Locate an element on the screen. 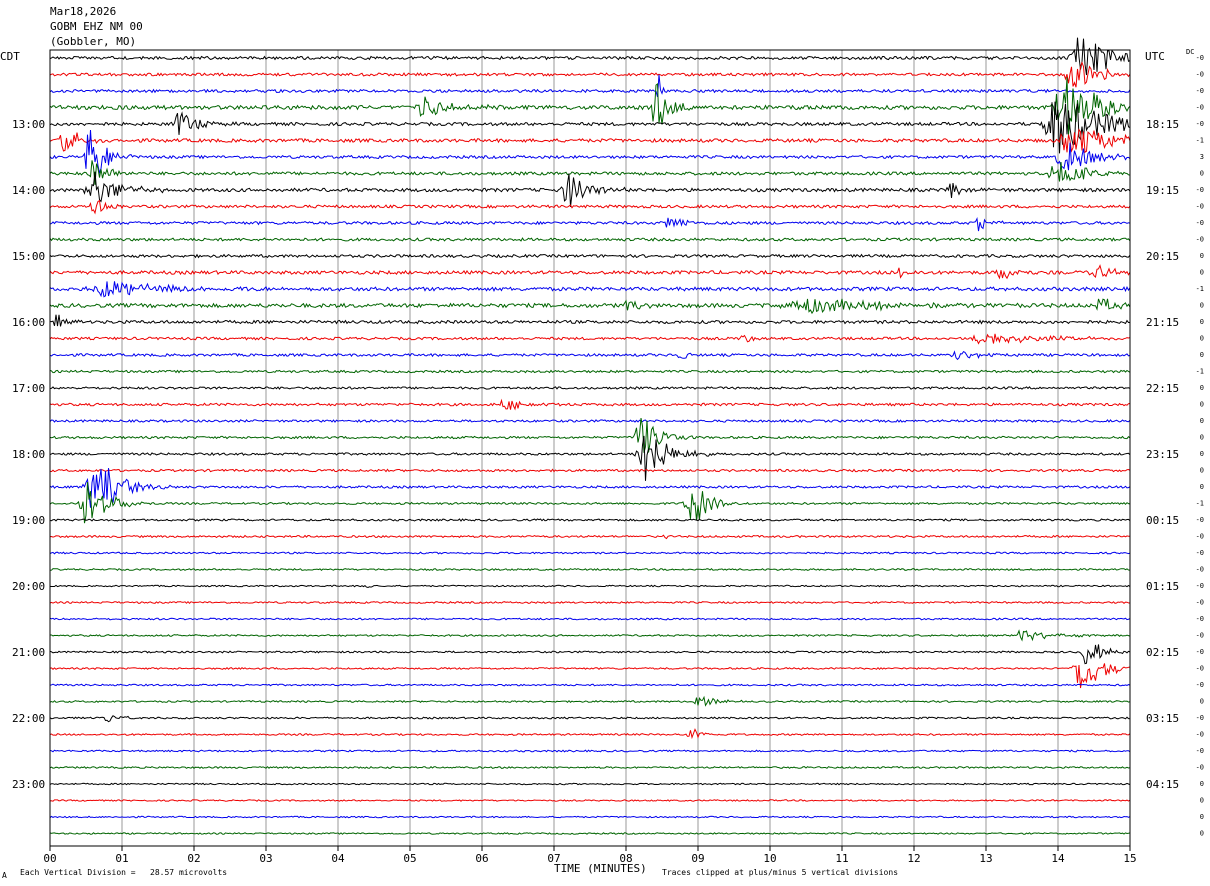  left-hour-label: 21:00 is located at coordinates (28, 652).